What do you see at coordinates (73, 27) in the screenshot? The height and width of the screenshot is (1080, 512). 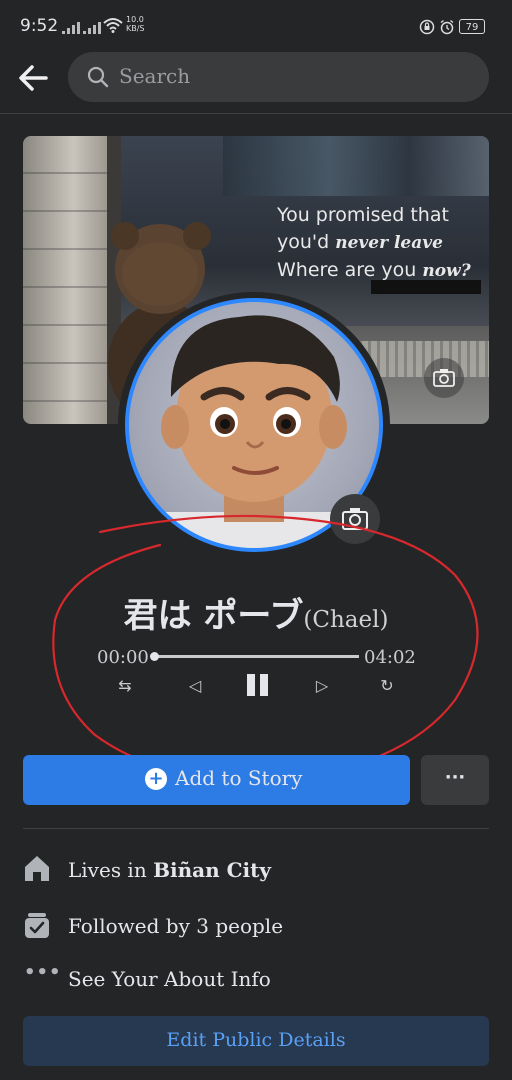 I see `signal-icon` at bounding box center [73, 27].